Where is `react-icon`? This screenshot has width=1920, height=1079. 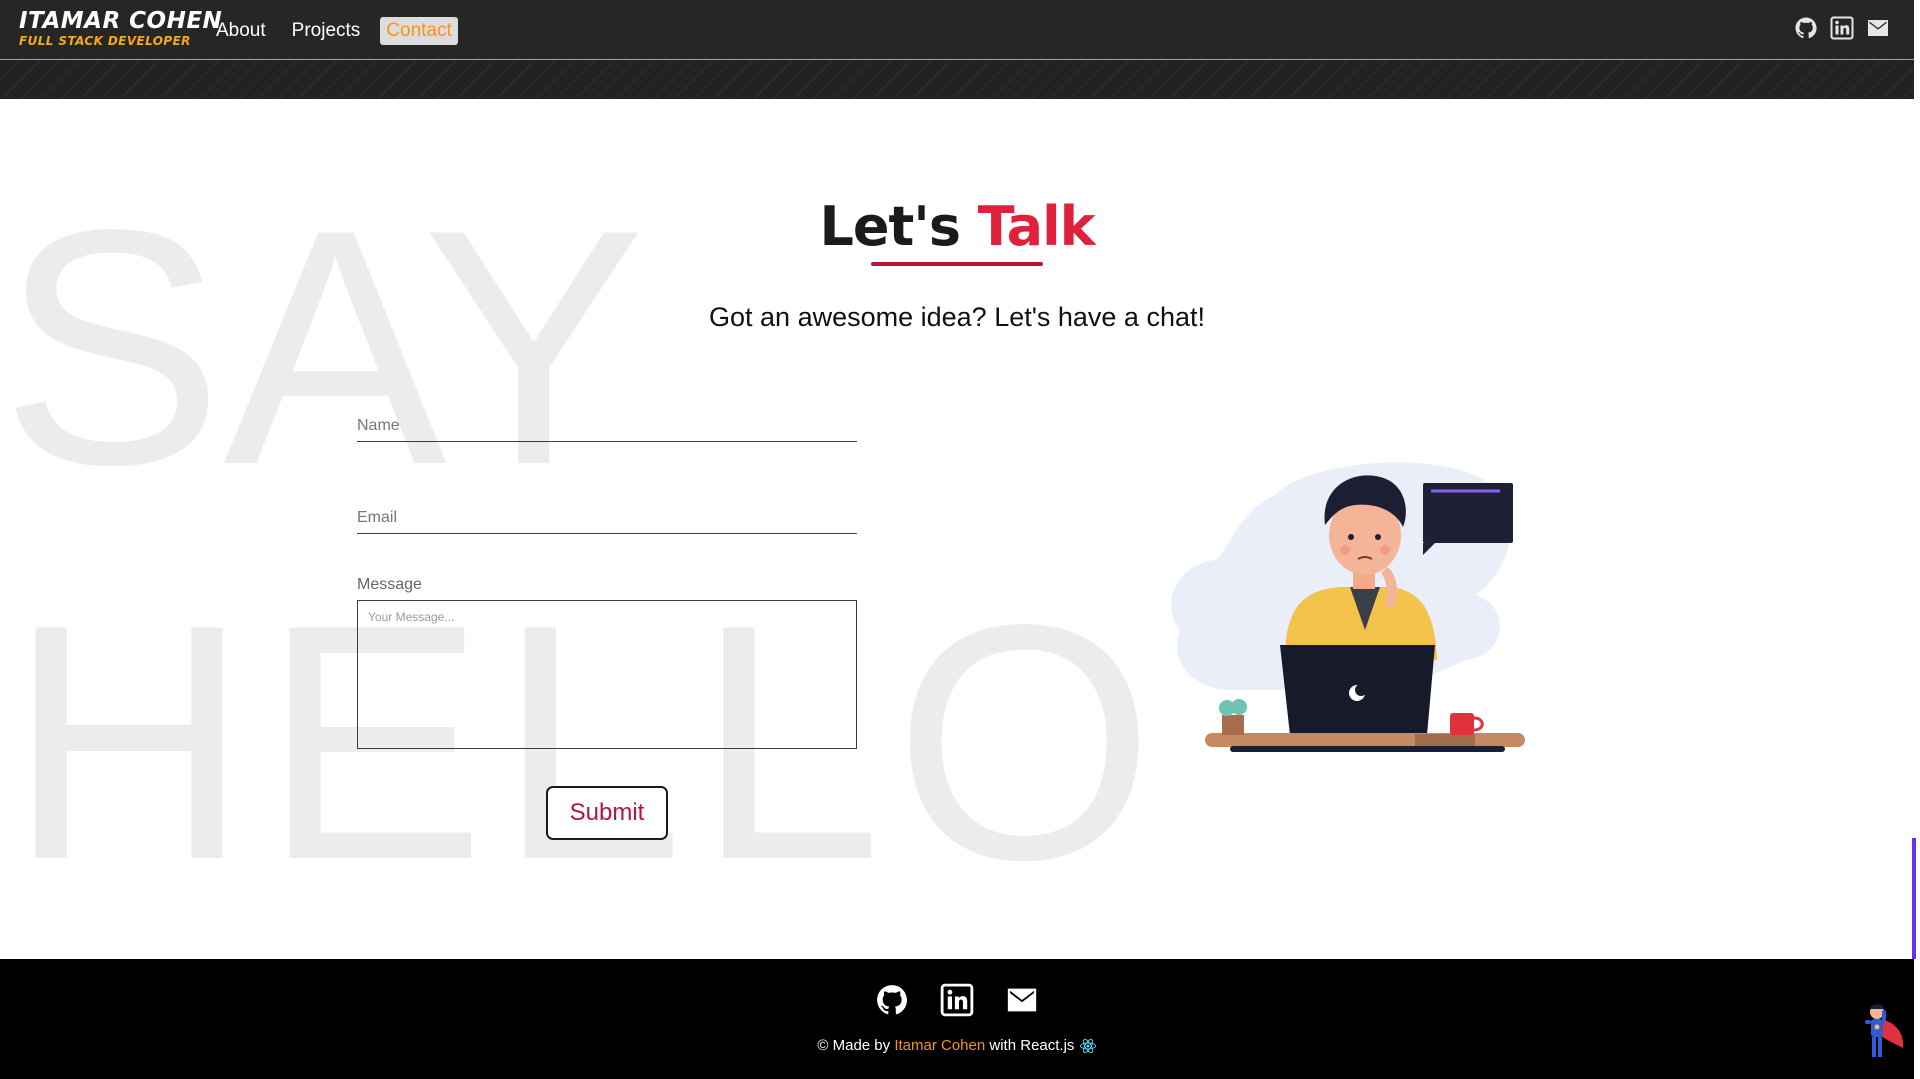 react-icon is located at coordinates (1087, 1046).